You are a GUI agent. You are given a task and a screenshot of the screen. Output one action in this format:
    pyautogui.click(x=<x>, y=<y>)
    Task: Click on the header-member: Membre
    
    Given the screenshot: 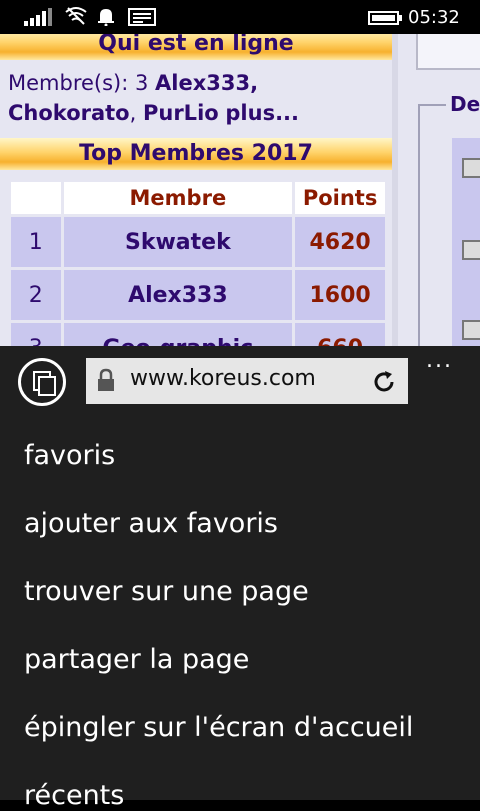 What is the action you would take?
    pyautogui.click(x=178, y=198)
    